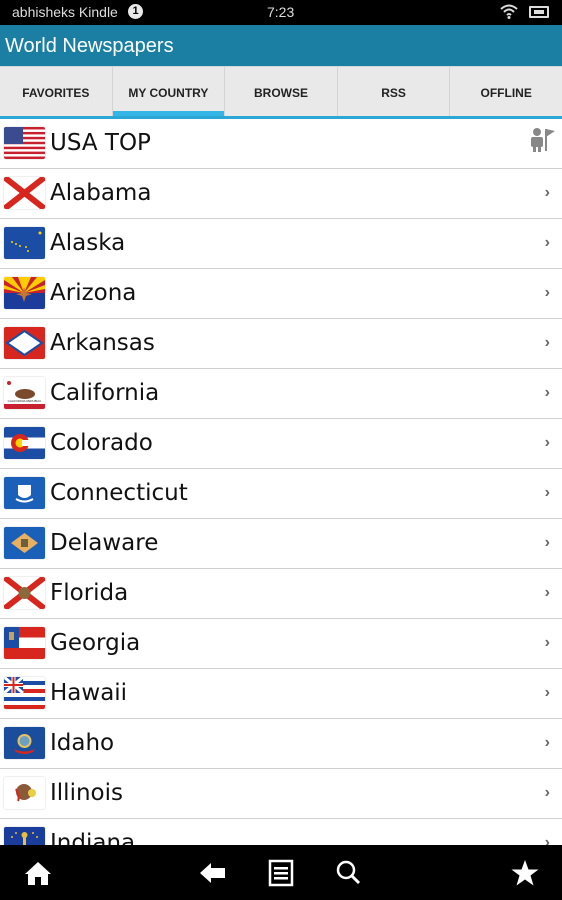 The image size is (562, 900). Describe the element at coordinates (101, 193) in the screenshot. I see `list-item-label: Alabama` at that location.